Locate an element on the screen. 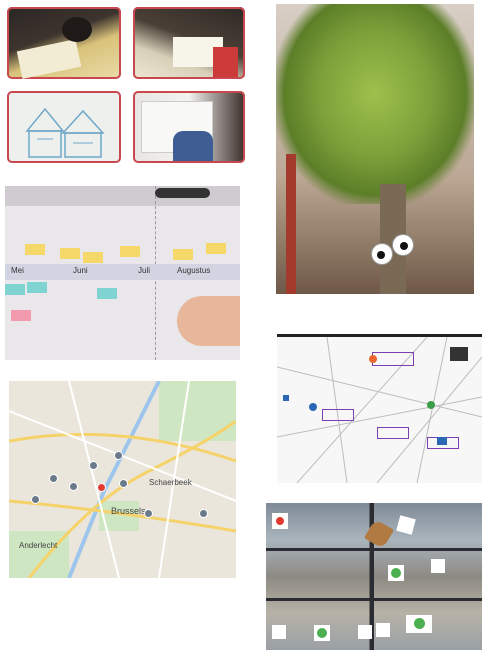 The height and width of the screenshot is (650, 483). marker-pen is located at coordinates (182, 193).